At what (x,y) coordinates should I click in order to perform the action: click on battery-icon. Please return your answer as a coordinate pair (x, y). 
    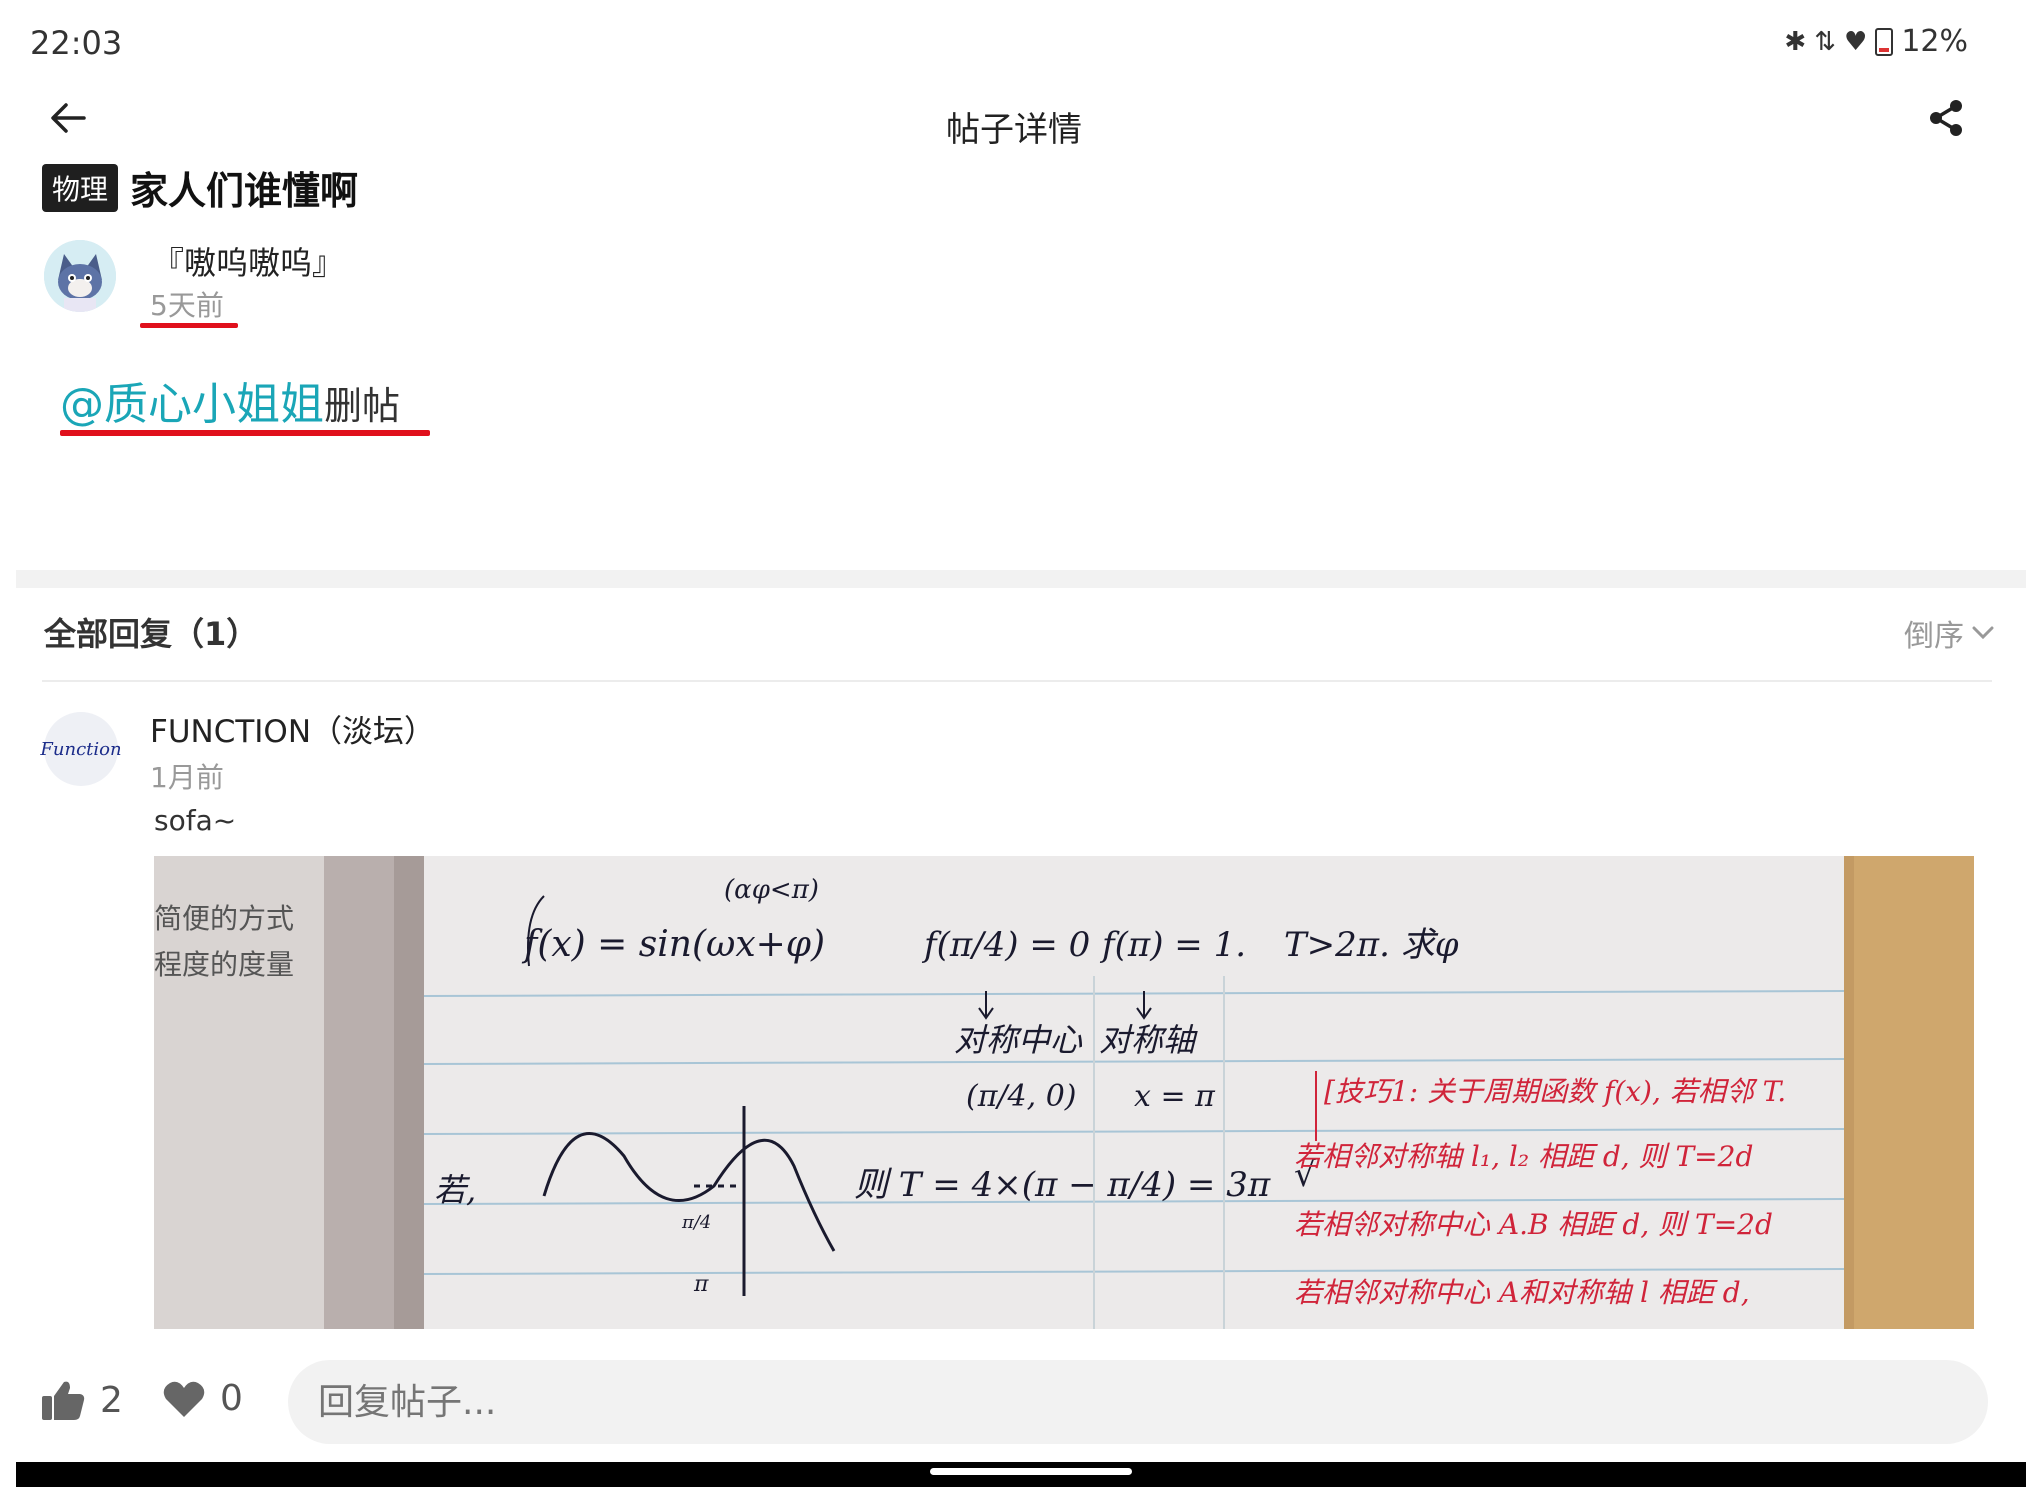
    Looking at the image, I should click on (1884, 41).